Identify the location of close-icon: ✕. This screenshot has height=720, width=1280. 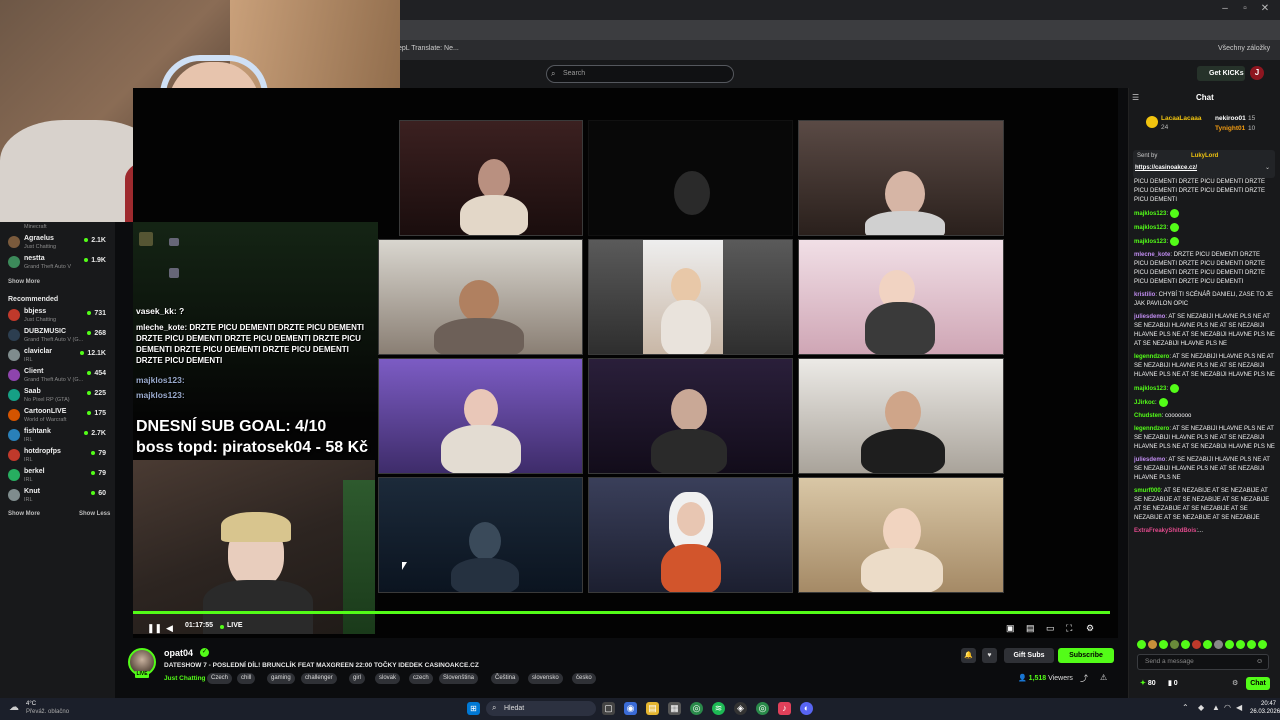
(1265, 9).